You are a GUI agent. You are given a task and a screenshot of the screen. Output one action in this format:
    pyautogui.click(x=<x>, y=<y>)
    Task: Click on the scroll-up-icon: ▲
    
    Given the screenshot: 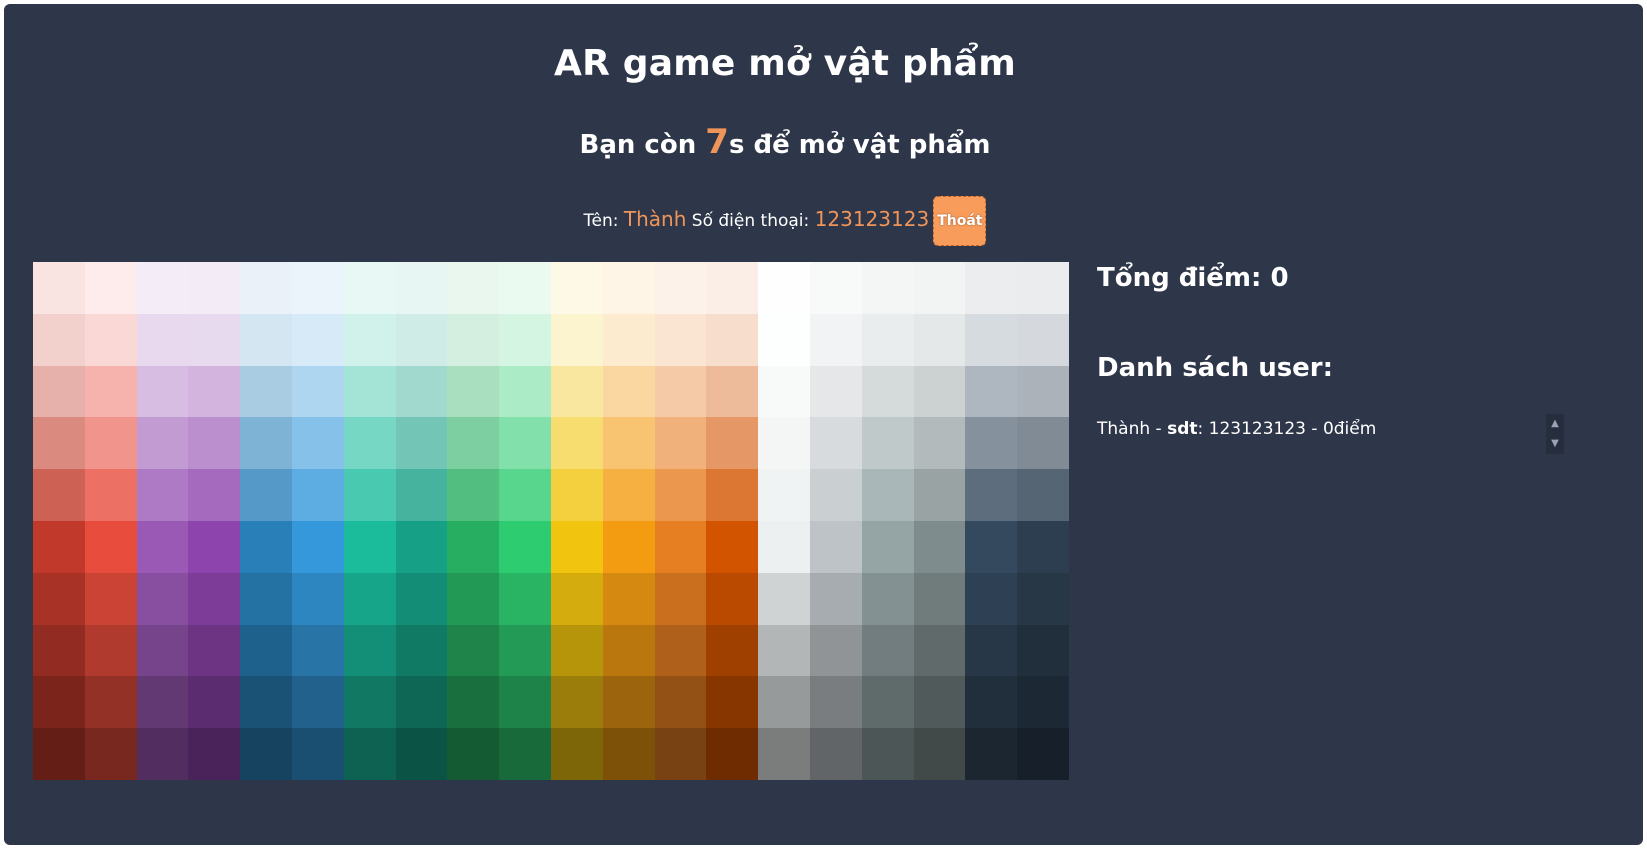 What is the action you would take?
    pyautogui.click(x=1555, y=424)
    